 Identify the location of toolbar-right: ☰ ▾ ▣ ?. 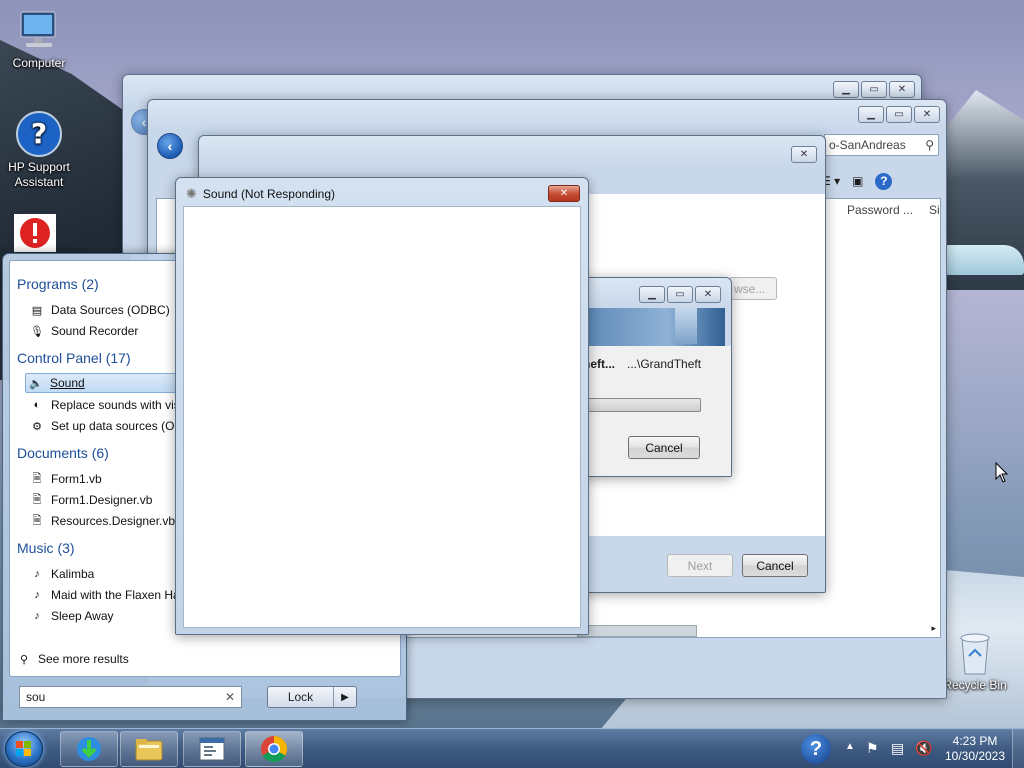
(877, 181).